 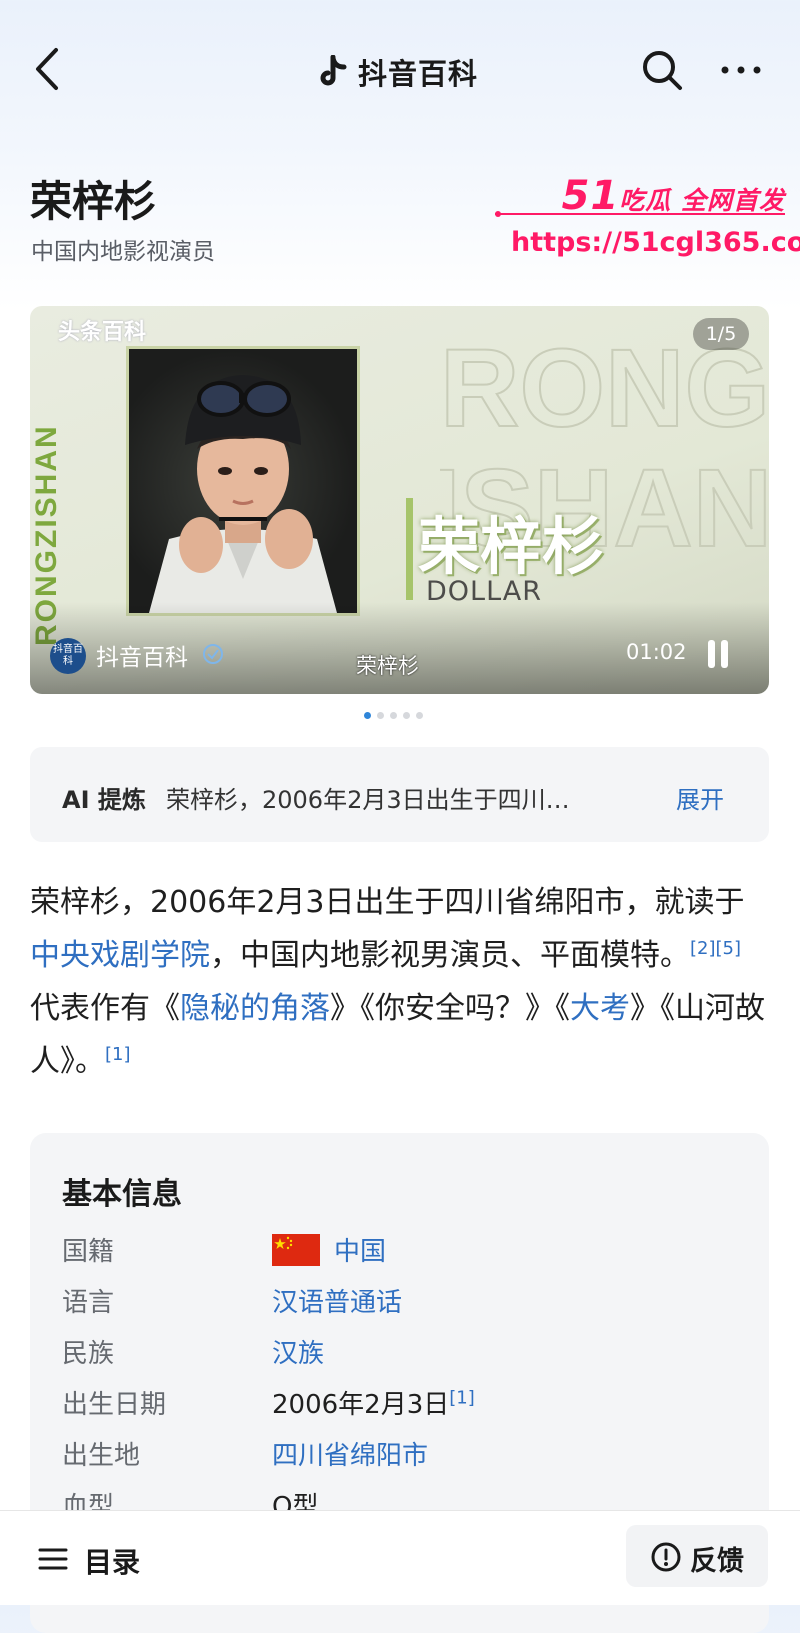 What do you see at coordinates (721, 334) in the screenshot?
I see `video-slide-counter: 1/5` at bounding box center [721, 334].